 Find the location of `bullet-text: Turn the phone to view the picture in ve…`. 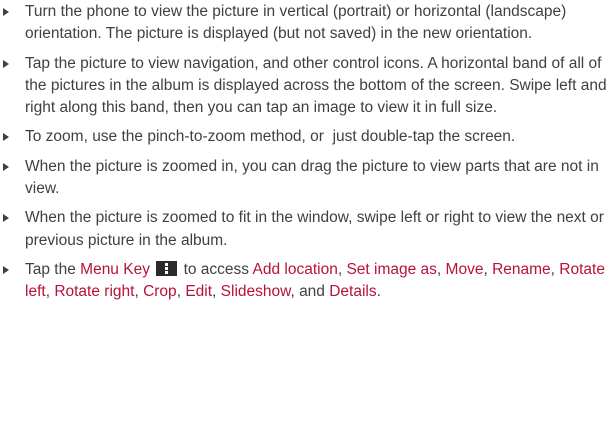

bullet-text: Turn the phone to view the picture in ve… is located at coordinates (296, 23).